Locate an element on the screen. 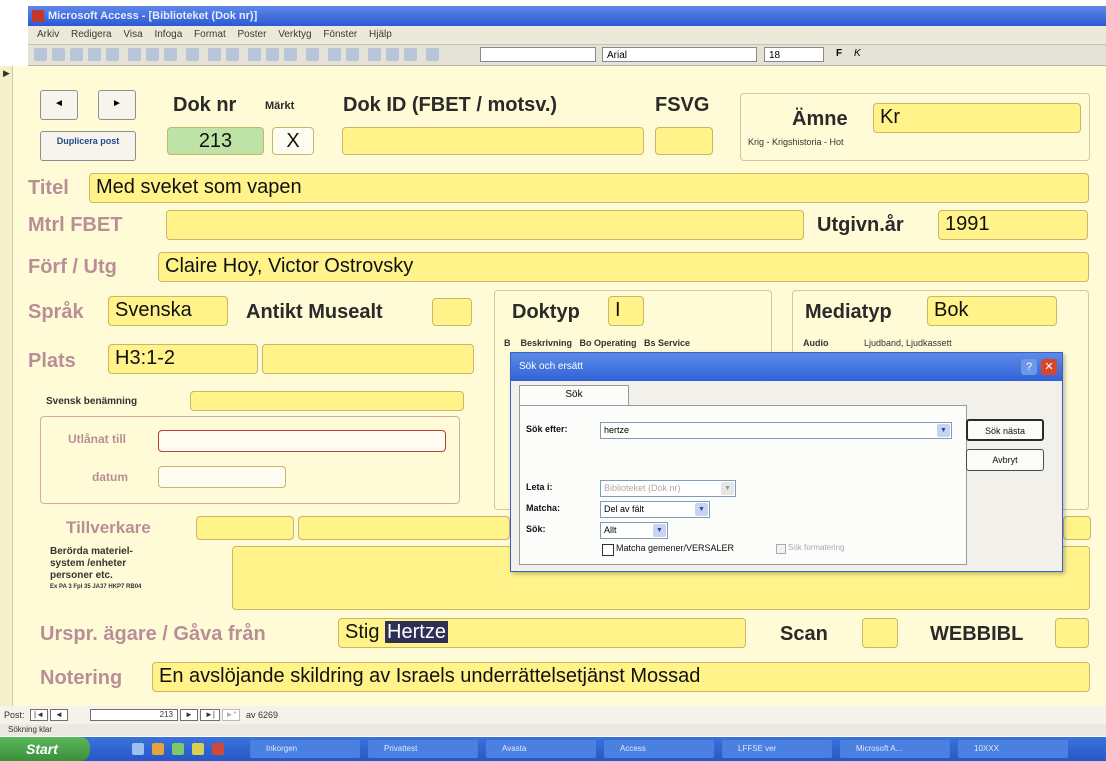  start-button: Start is located at coordinates (45, 749).